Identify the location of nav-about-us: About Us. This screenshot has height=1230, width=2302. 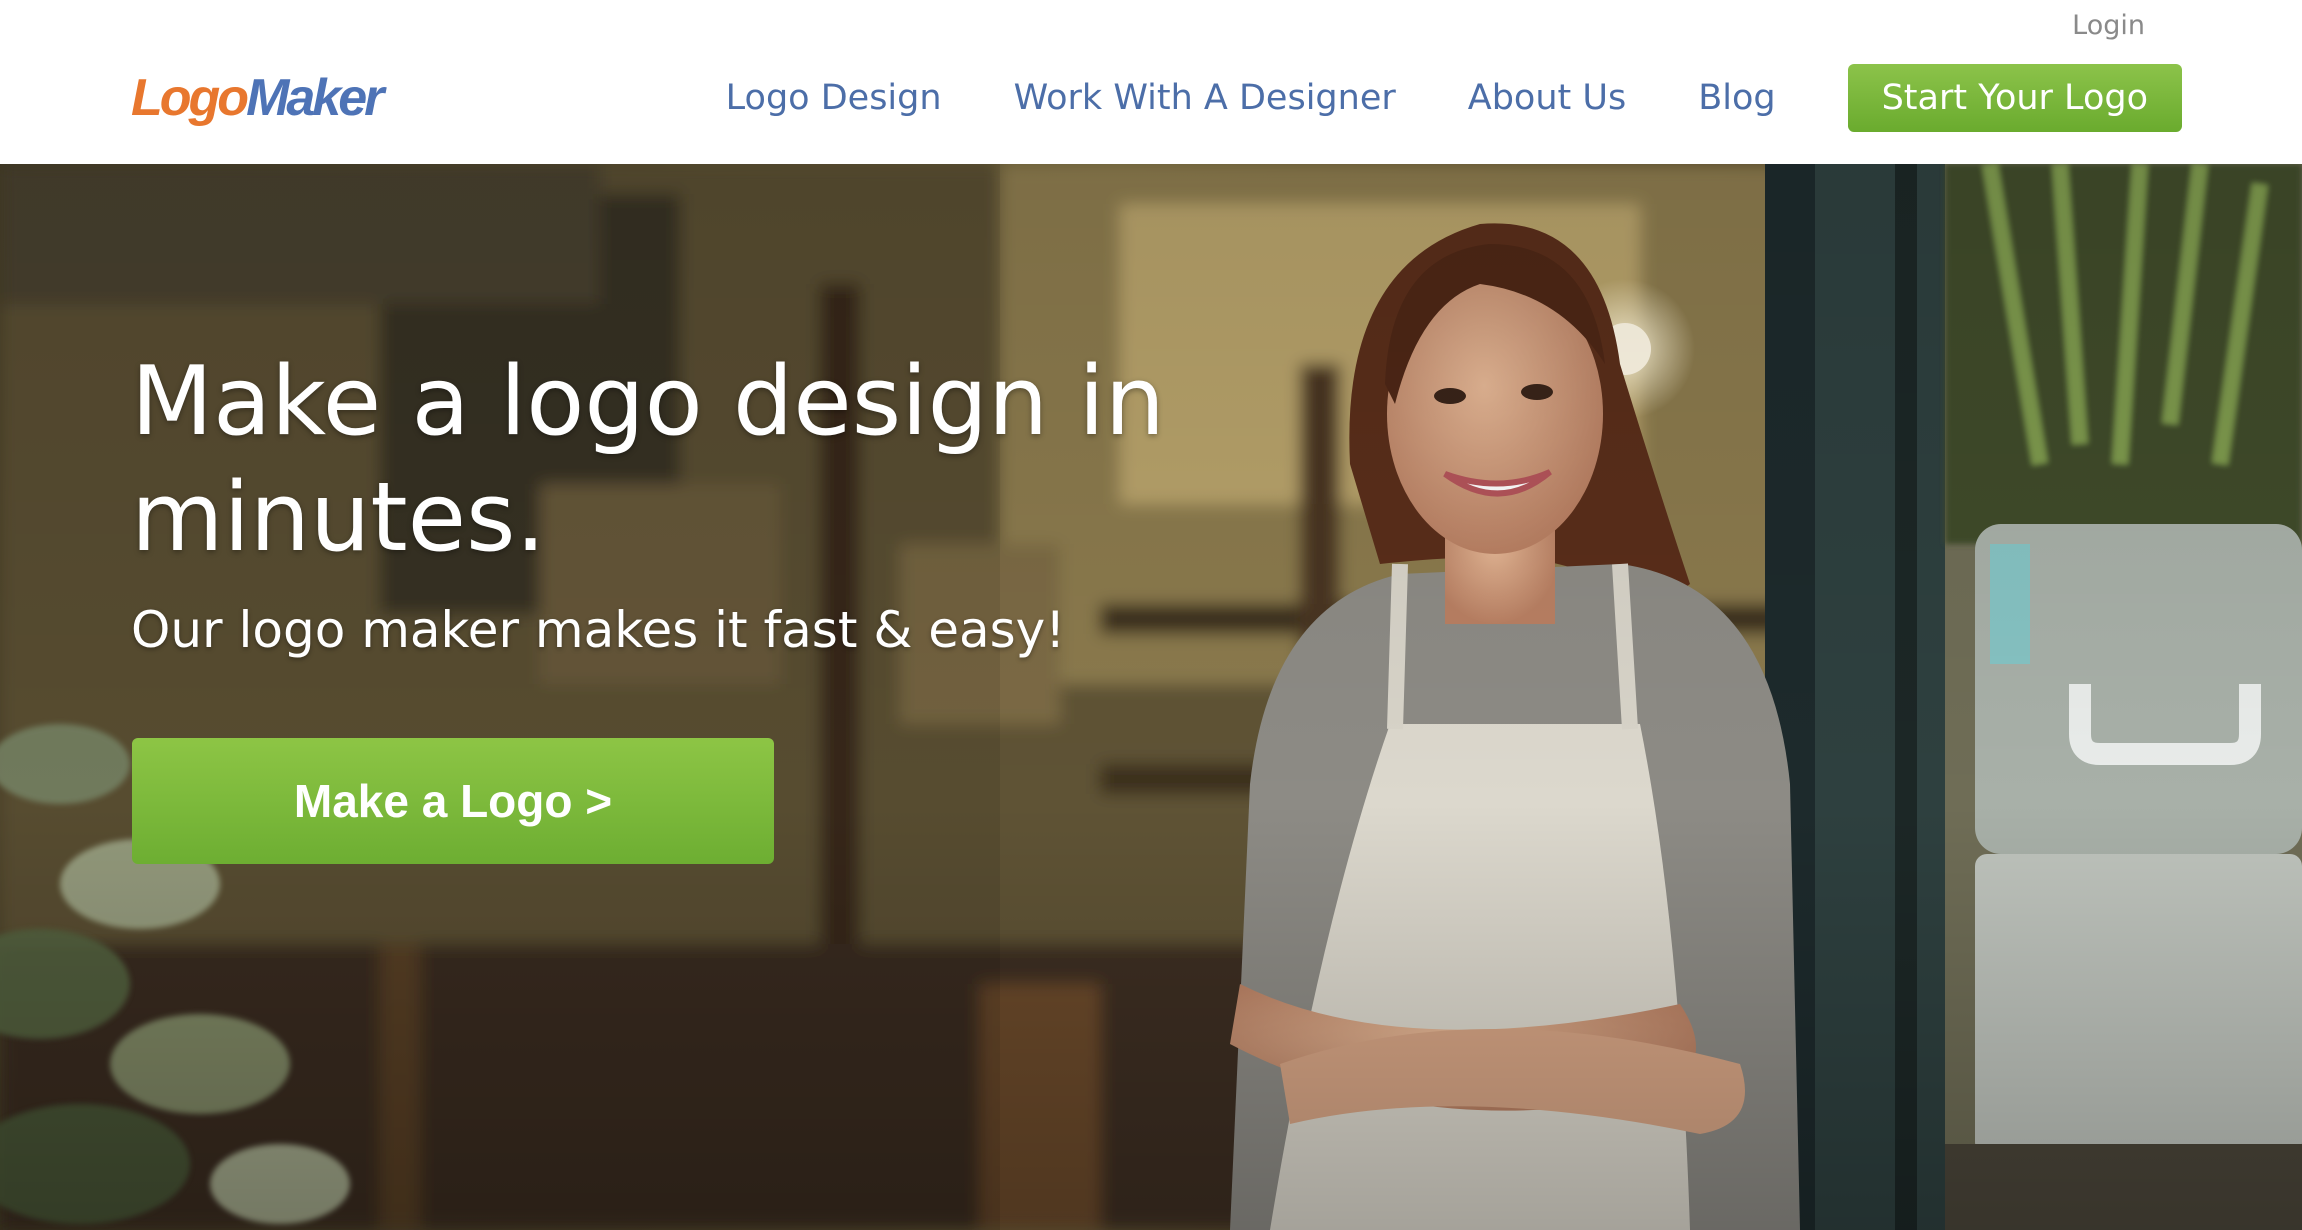
(1547, 98).